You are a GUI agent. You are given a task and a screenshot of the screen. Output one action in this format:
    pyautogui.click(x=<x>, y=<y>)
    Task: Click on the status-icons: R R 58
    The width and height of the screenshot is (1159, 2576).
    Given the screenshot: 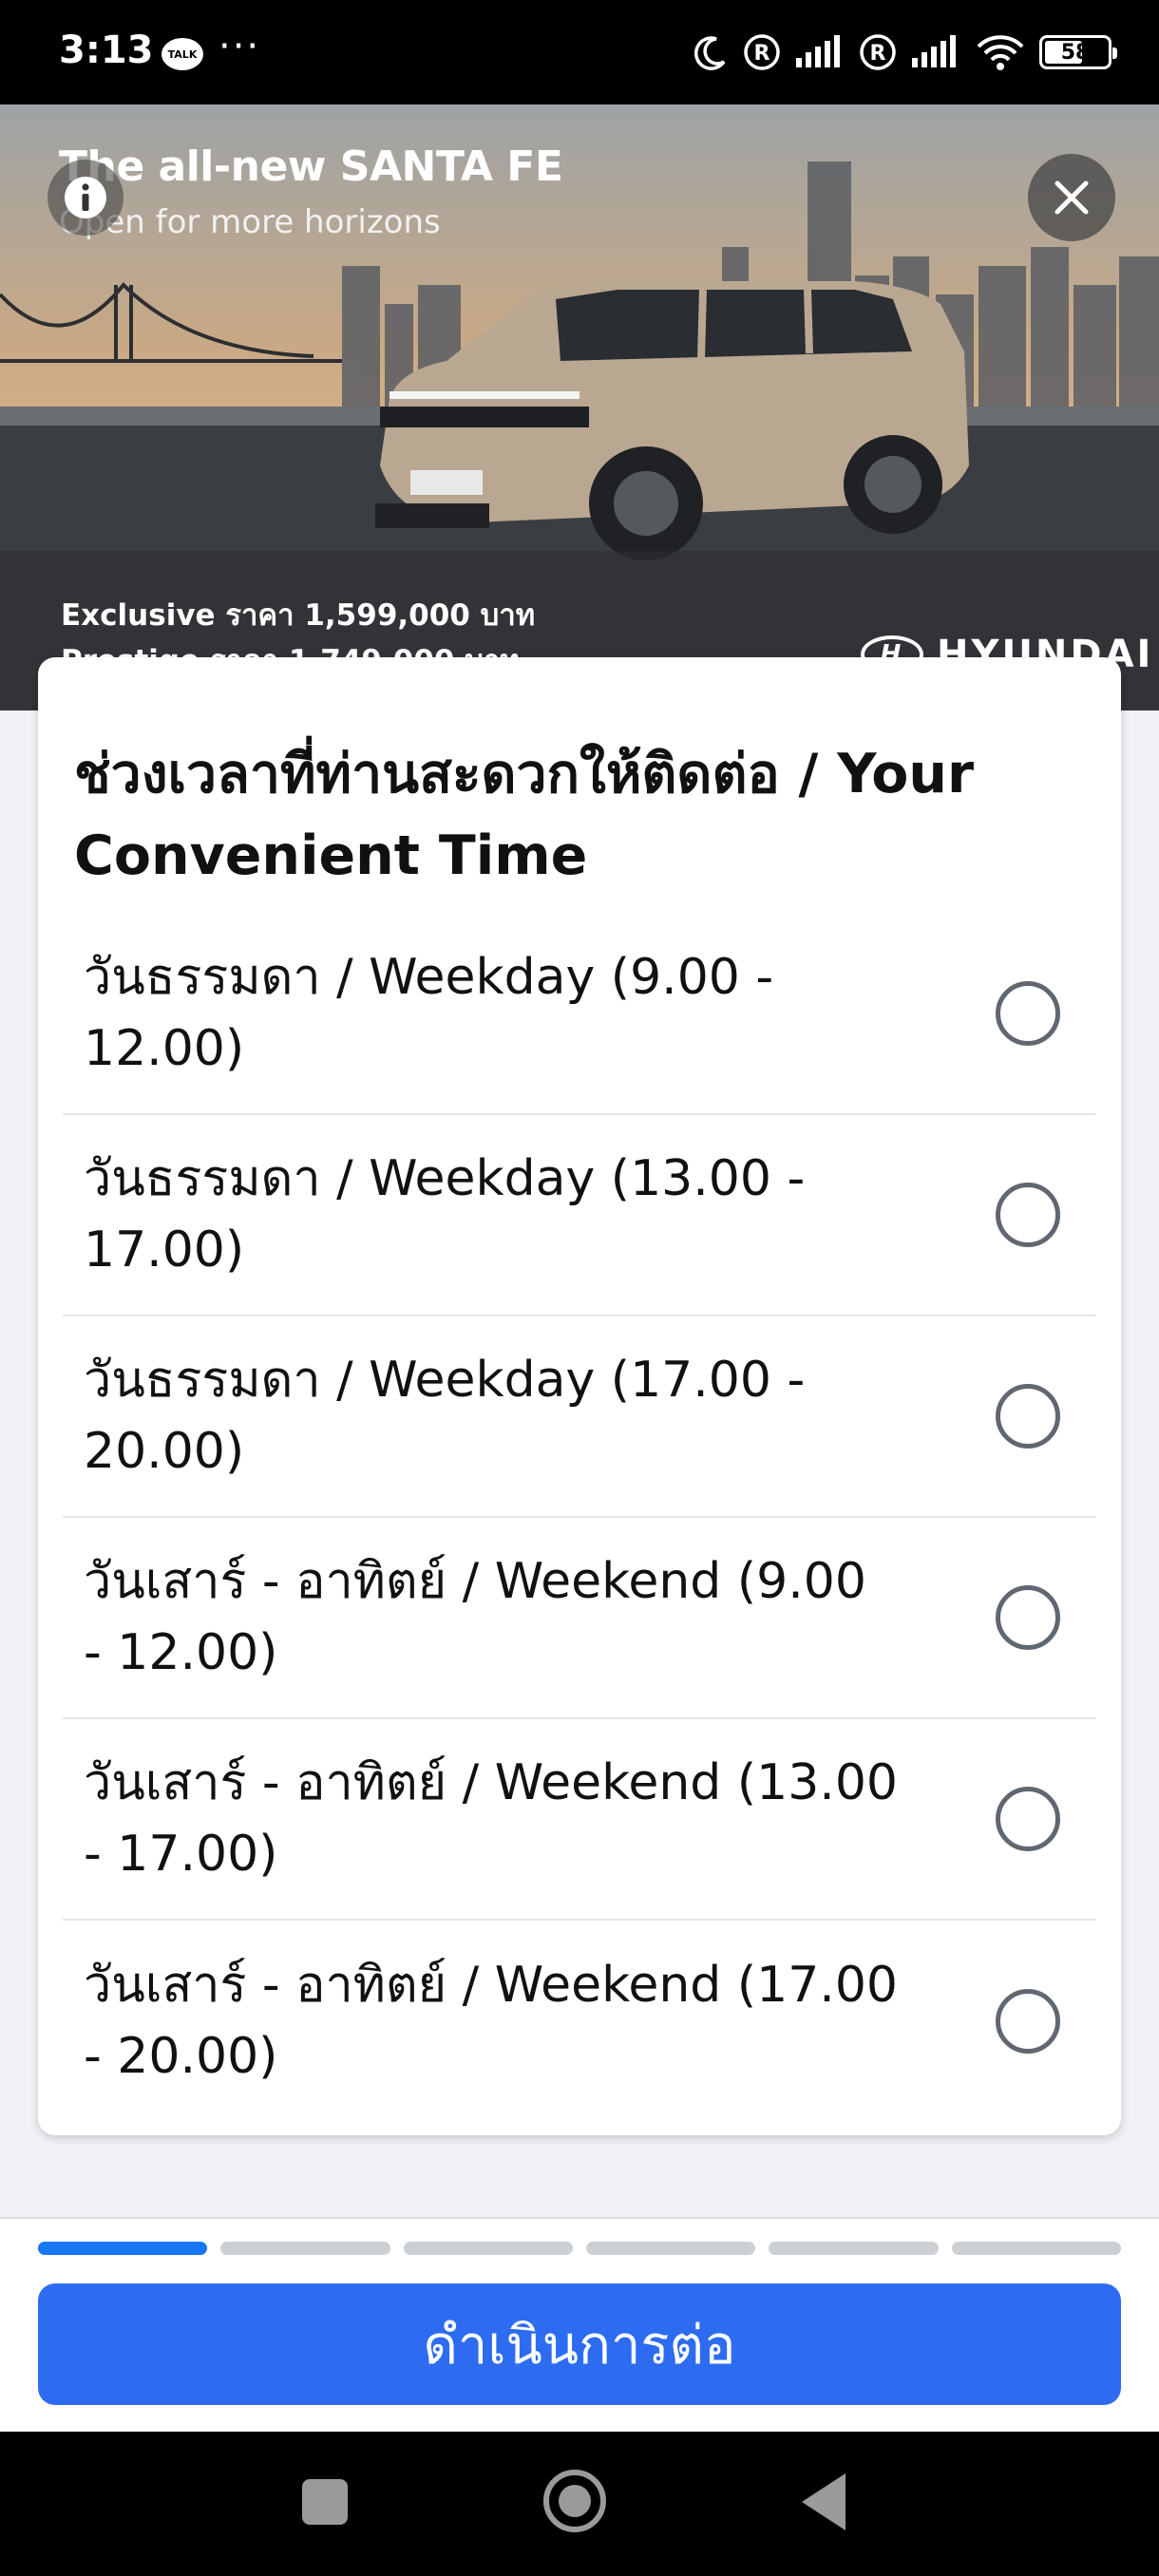 What is the action you would take?
    pyautogui.click(x=904, y=52)
    